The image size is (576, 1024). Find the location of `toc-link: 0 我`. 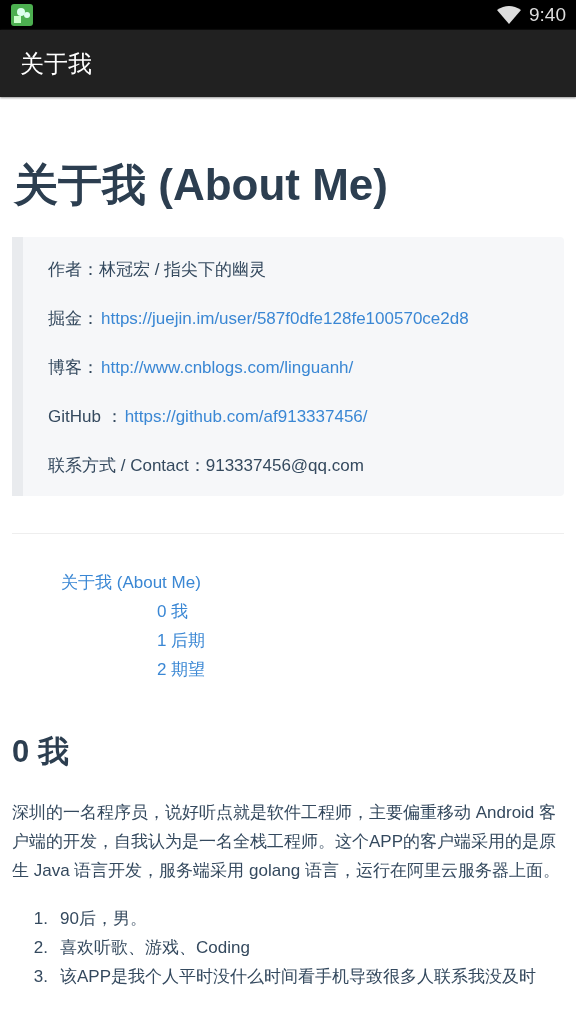

toc-link: 0 我 is located at coordinates (173, 611).